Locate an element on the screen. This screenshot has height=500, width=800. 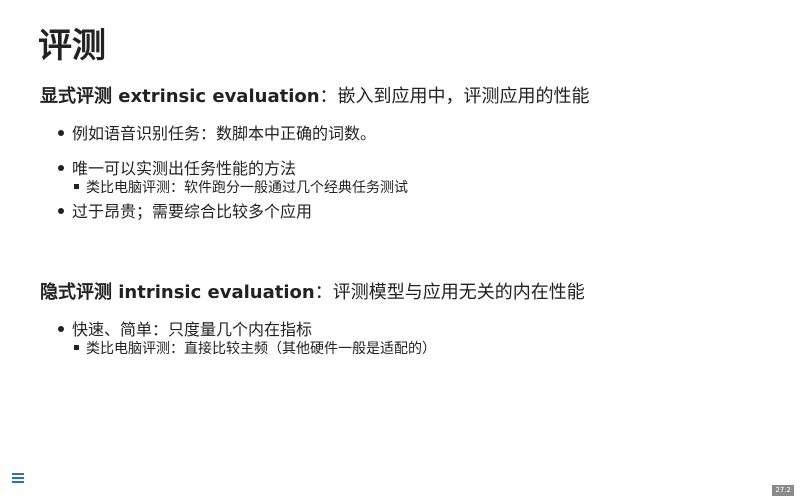
list-item-text: 快速、简单：只度量几个内在指标 is located at coordinates (192, 329).